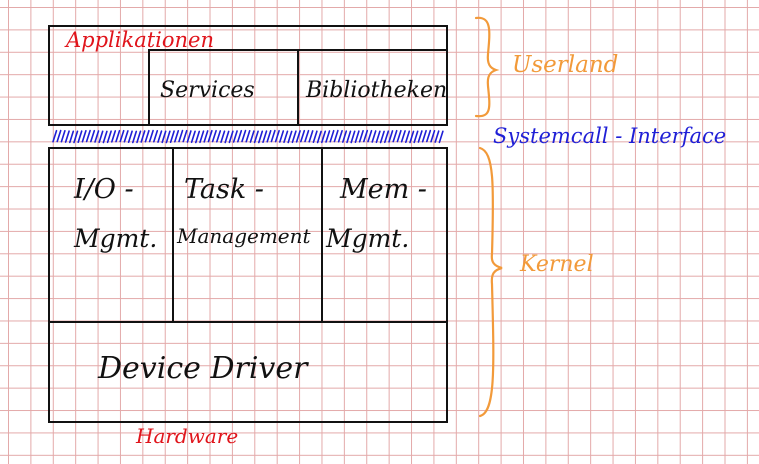 The width and height of the screenshot is (759, 464). What do you see at coordinates (149, 87) in the screenshot?
I see `services-left-line` at bounding box center [149, 87].